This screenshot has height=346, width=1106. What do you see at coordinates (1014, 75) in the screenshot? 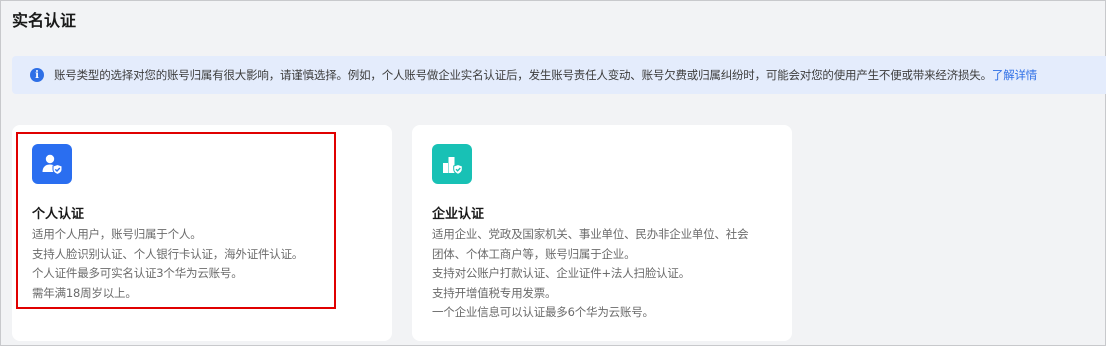
I see `learn-more-link: 了解详情` at bounding box center [1014, 75].